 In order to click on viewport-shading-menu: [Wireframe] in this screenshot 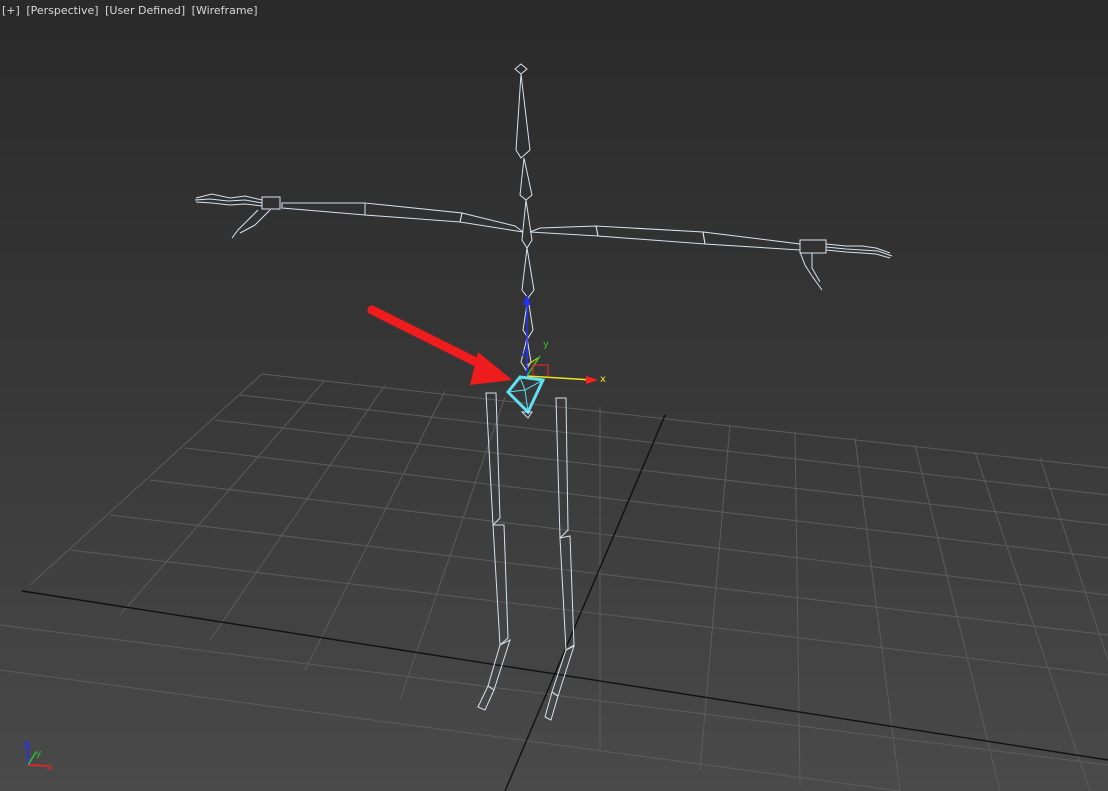, I will do `click(225, 10)`.